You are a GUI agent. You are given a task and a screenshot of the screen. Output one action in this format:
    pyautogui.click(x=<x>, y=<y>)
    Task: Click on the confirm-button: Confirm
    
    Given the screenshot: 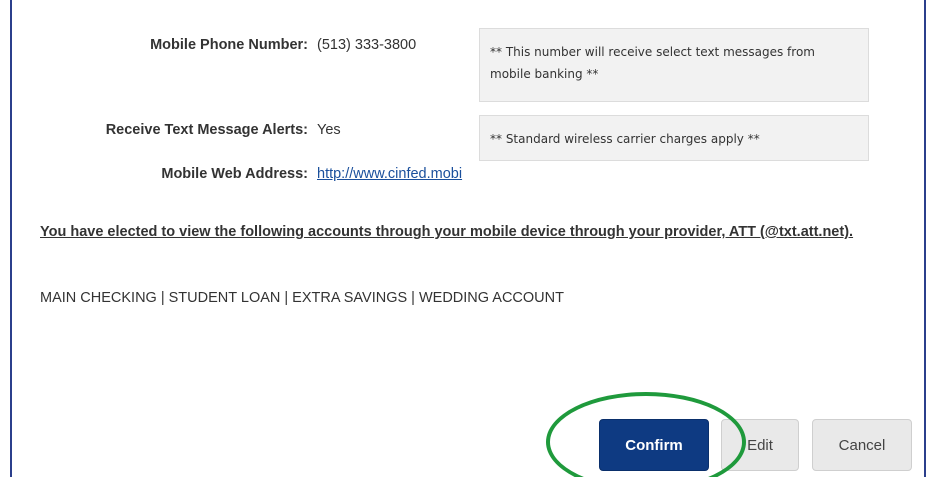 What is the action you would take?
    pyautogui.click(x=654, y=445)
    